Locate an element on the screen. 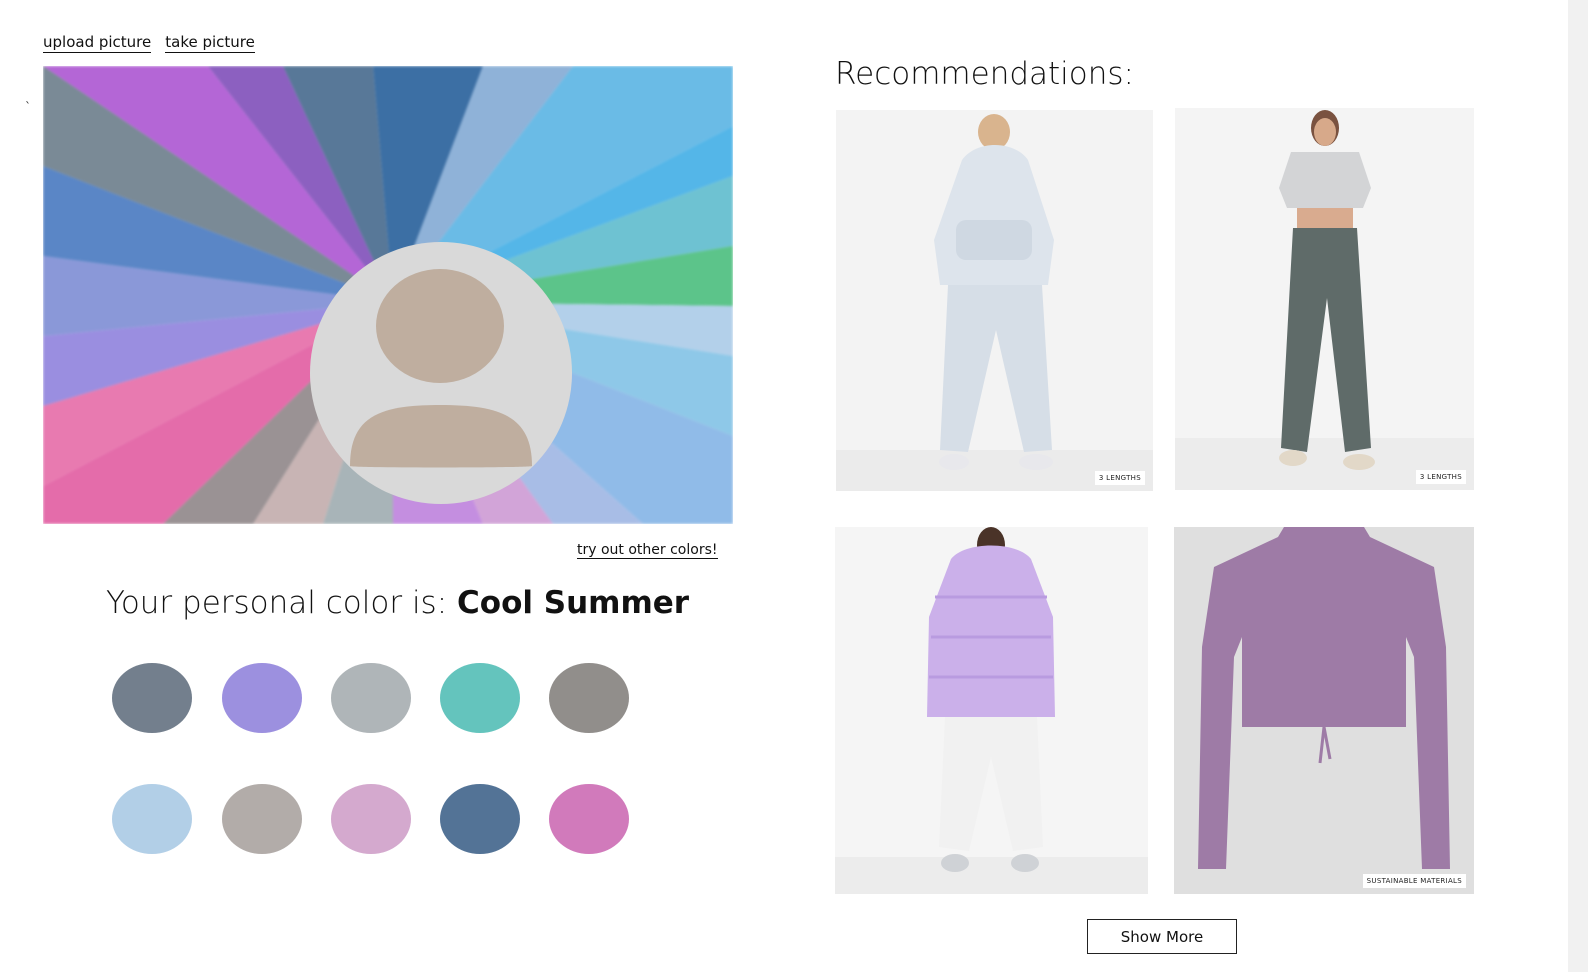 The height and width of the screenshot is (972, 1588). personal-color-prefix: Your personal color is: is located at coordinates (277, 603).